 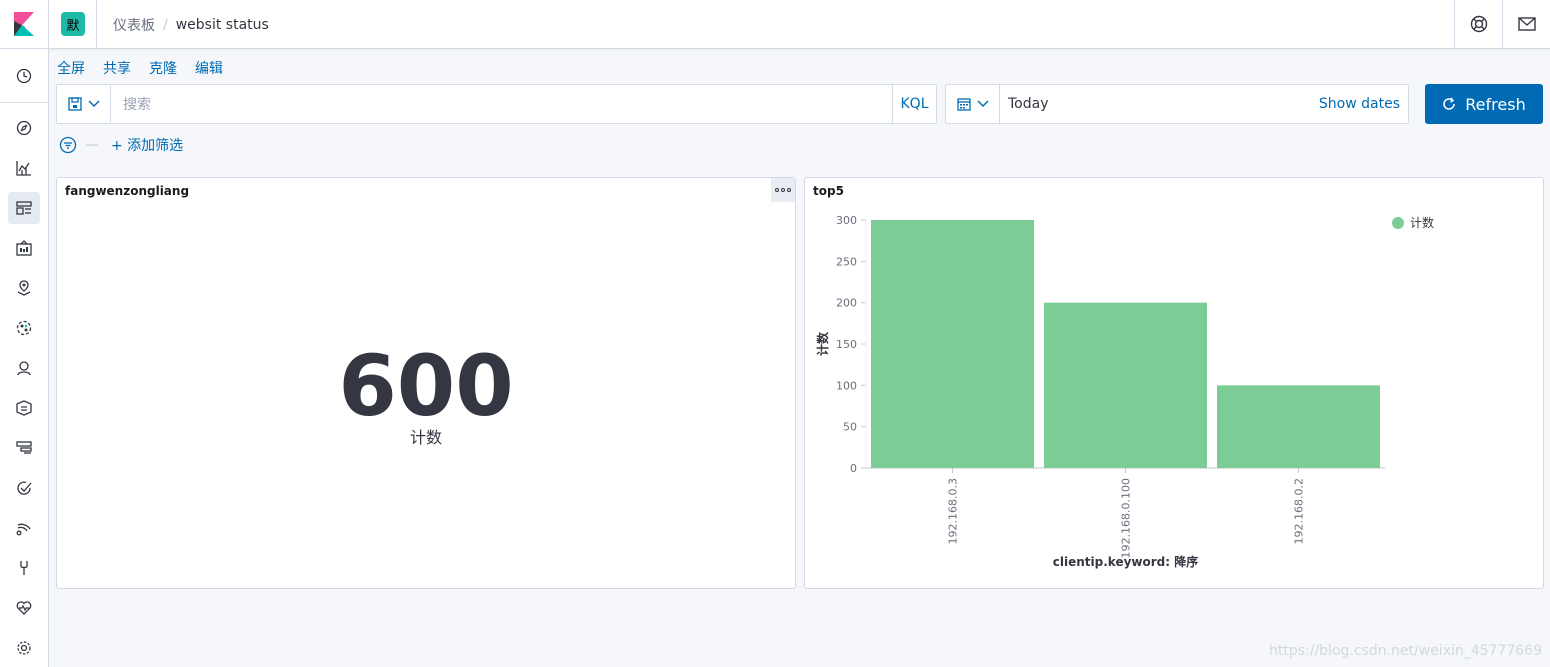 What do you see at coordinates (24, 102) in the screenshot?
I see `nav-divider` at bounding box center [24, 102].